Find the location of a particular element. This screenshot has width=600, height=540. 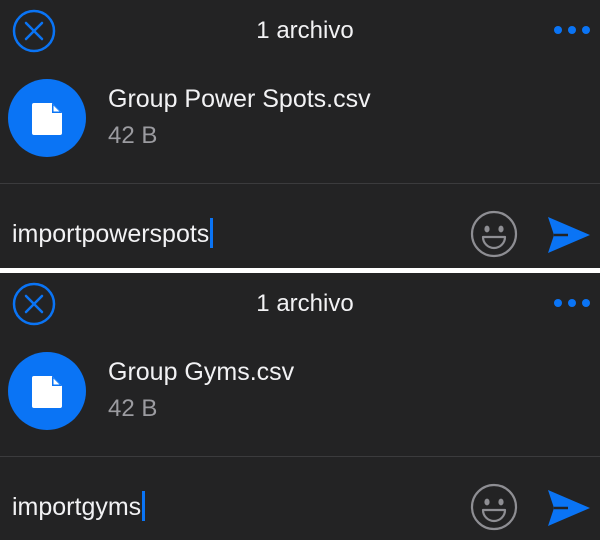

file-name: Group Power Spots.csv is located at coordinates (239, 99).